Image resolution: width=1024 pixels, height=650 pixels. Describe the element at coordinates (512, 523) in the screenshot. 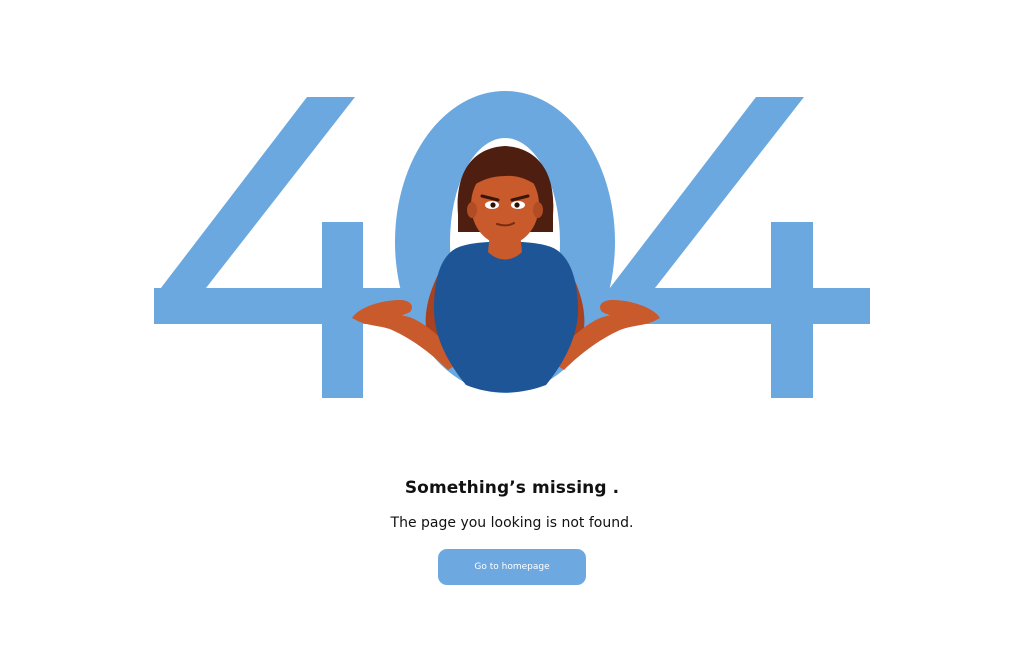

I see `error-description: The page you looking is not found.` at that location.